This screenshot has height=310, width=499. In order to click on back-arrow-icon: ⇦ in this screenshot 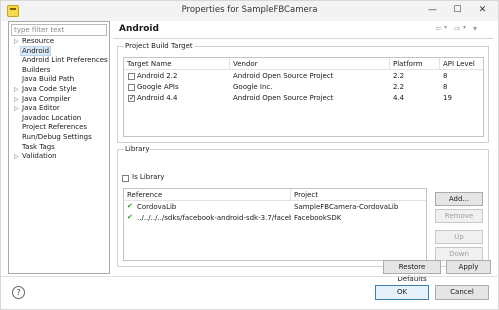, I will do `click(438, 28)`.